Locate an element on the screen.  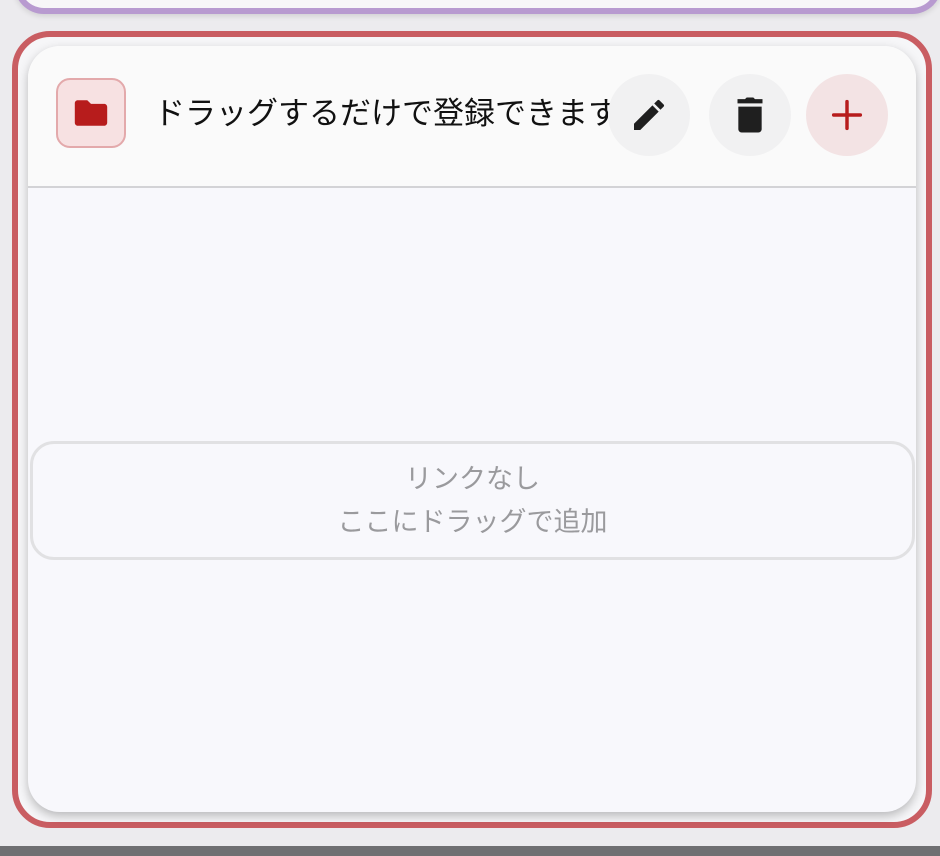
edit-button is located at coordinates (649, 115).